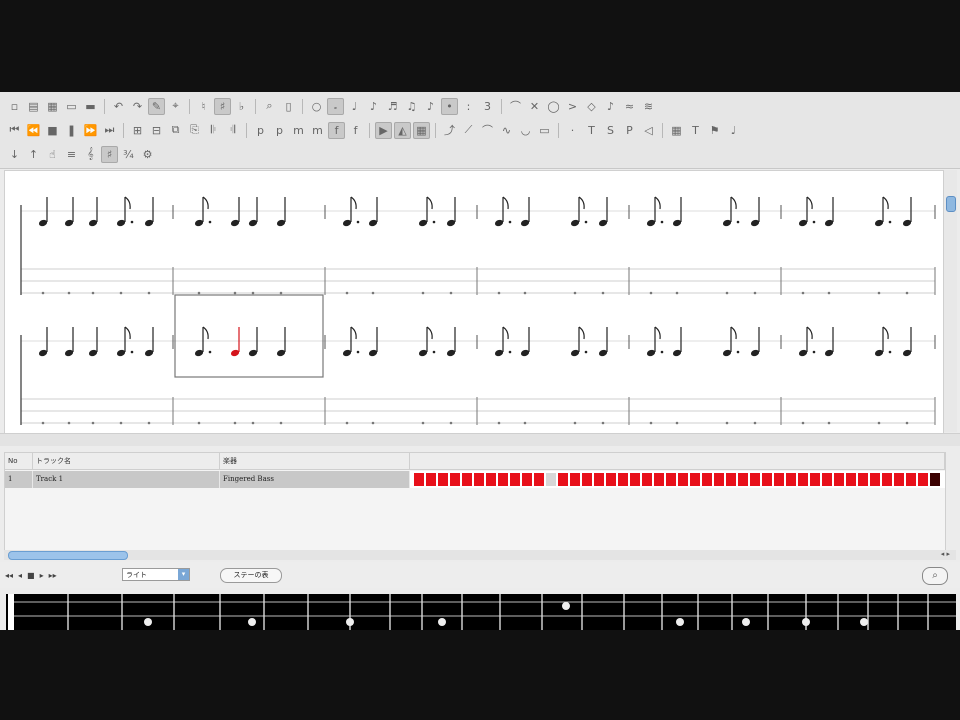 Image resolution: width=960 pixels, height=720 pixels. I want to click on track-instrument: Fingered Bass, so click(315, 479).